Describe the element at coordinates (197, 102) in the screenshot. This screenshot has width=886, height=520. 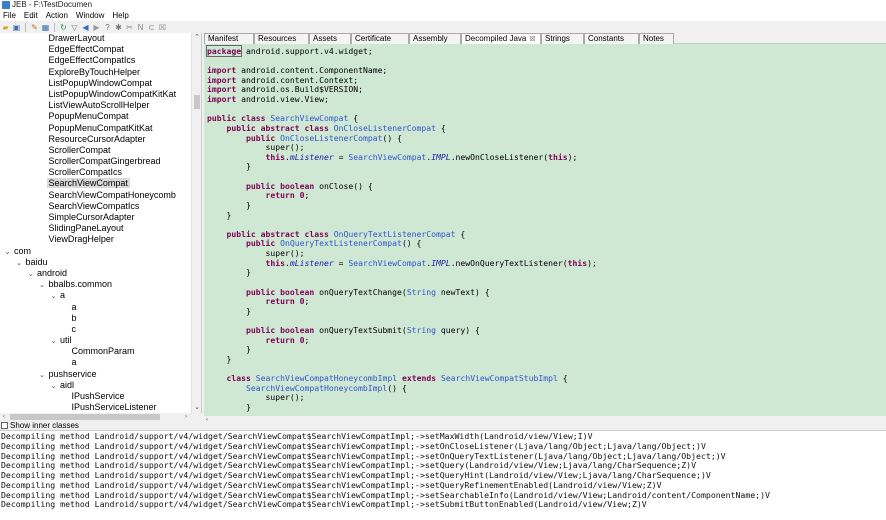
I see `tree-scroll-thumb` at that location.